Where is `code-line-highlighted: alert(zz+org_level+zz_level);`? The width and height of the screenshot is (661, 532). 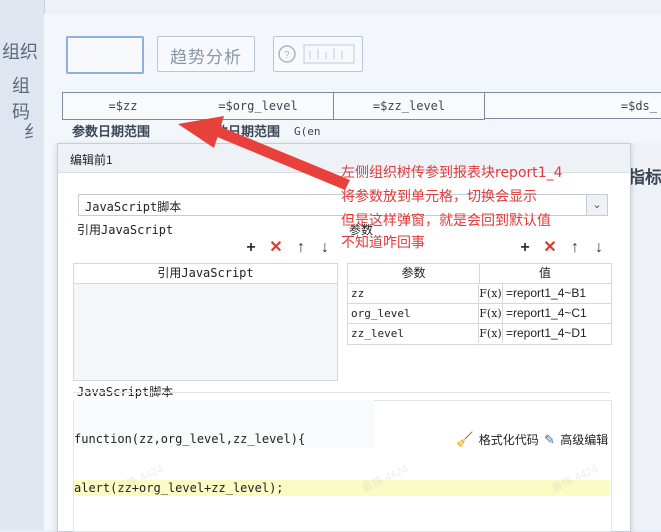
code-line-highlighted: alert(zz+org_level+zz_level); is located at coordinates (342, 488).